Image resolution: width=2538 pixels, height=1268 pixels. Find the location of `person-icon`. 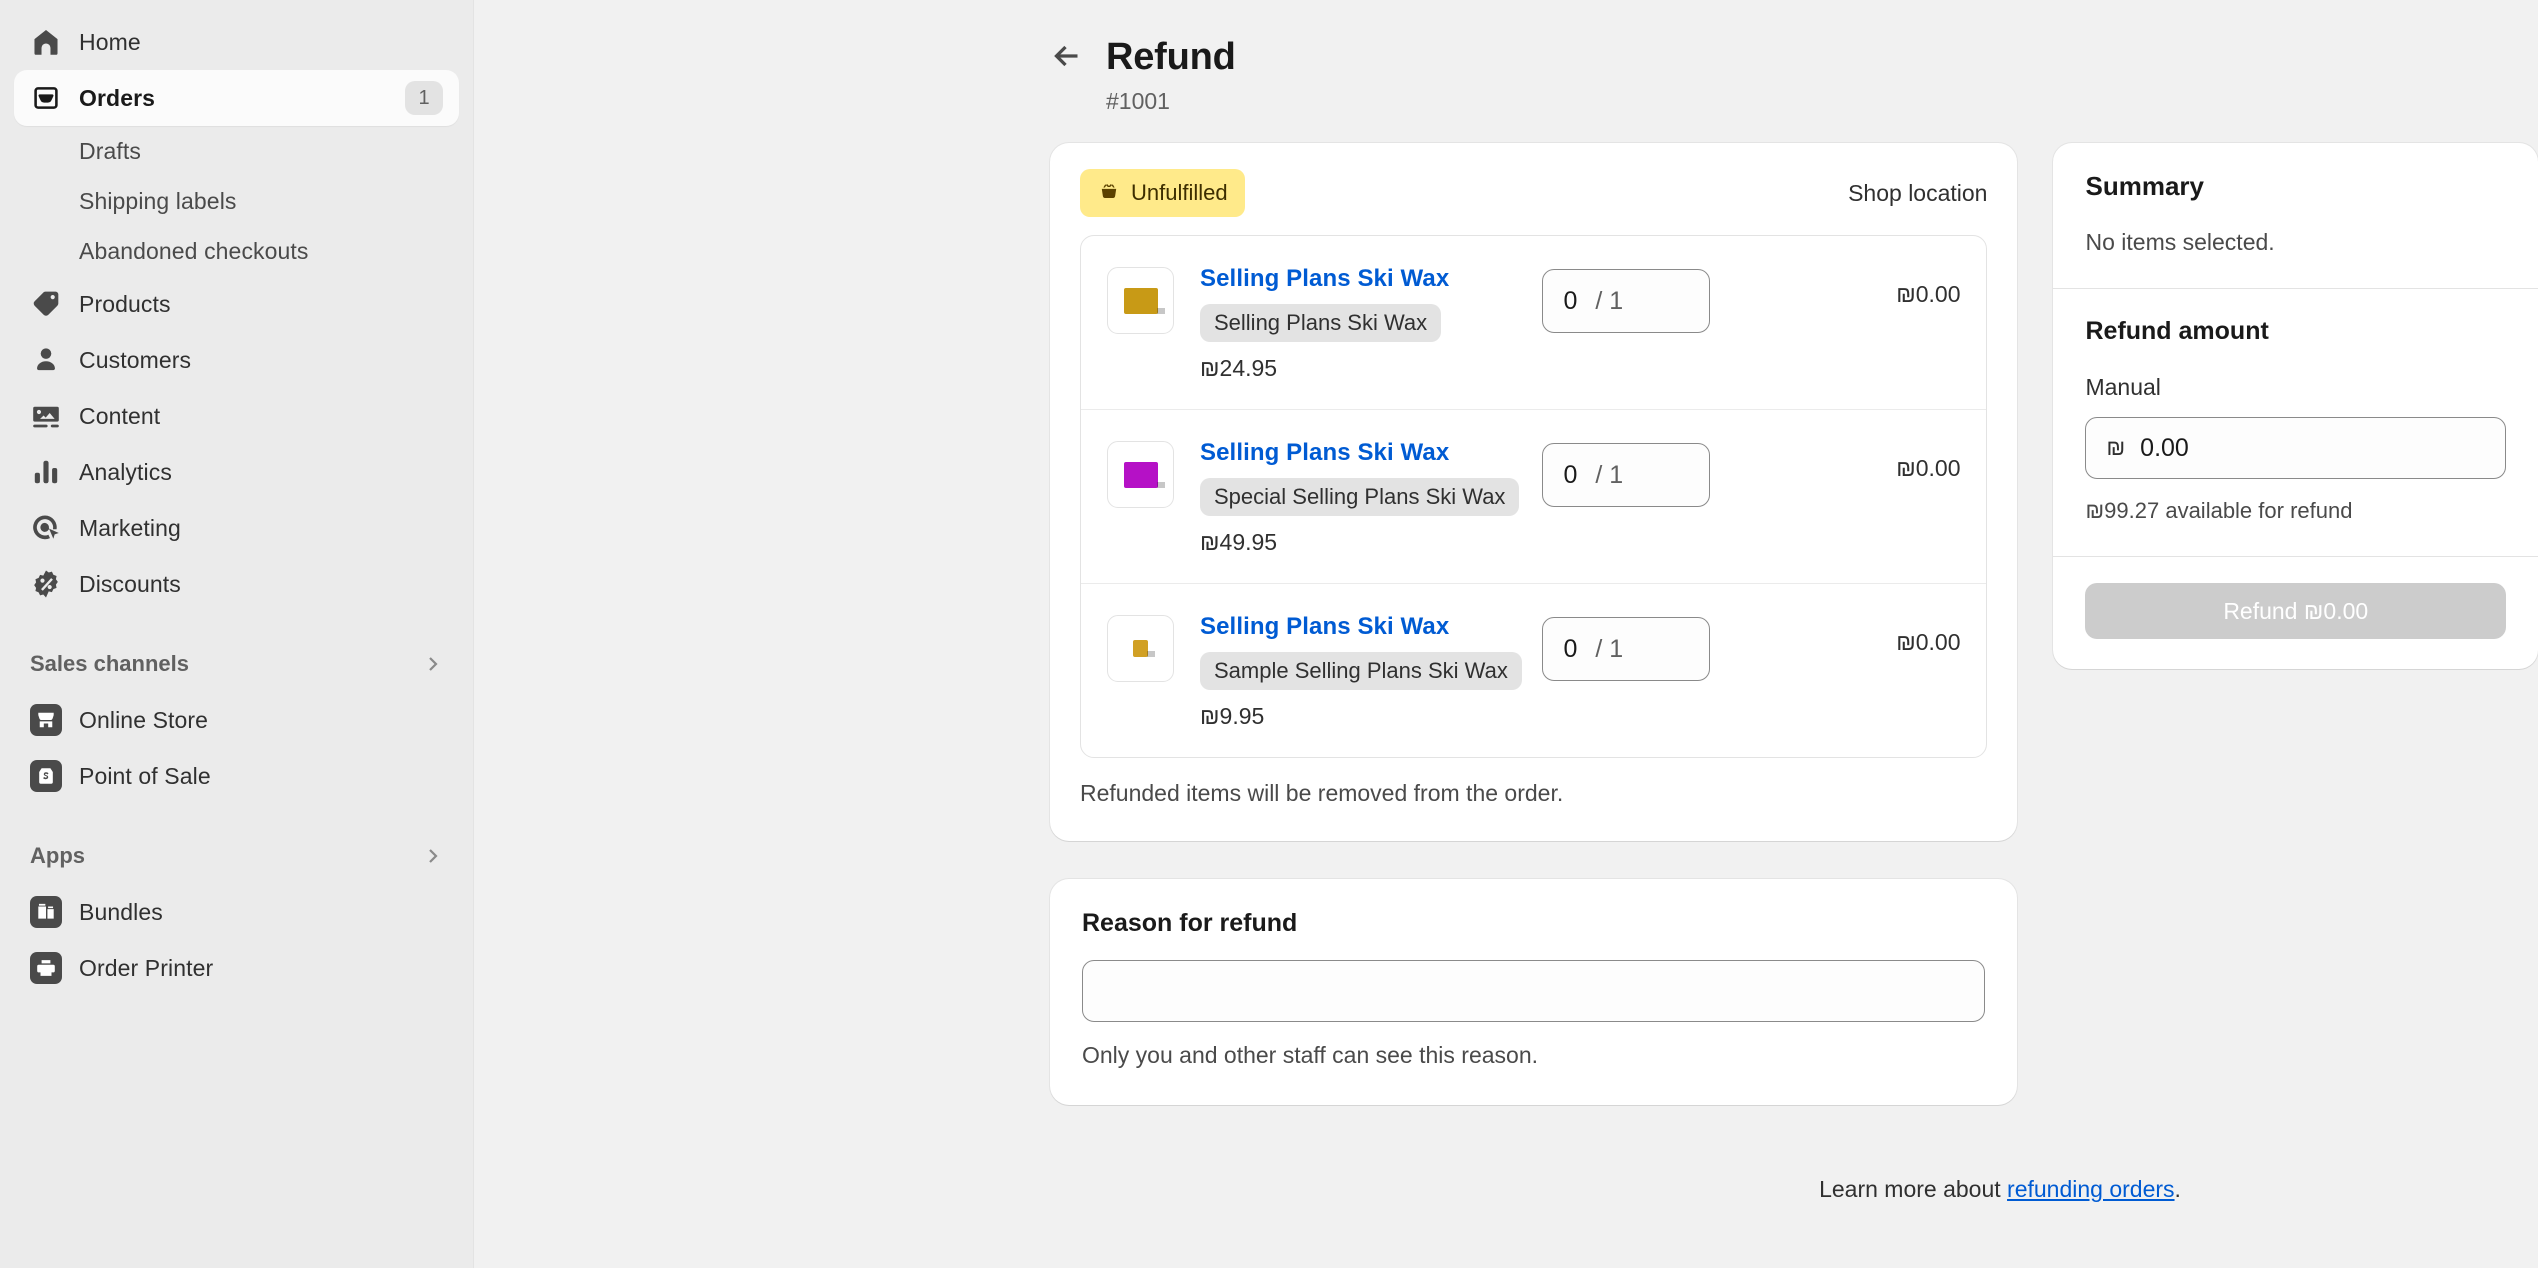

person-icon is located at coordinates (46, 360).